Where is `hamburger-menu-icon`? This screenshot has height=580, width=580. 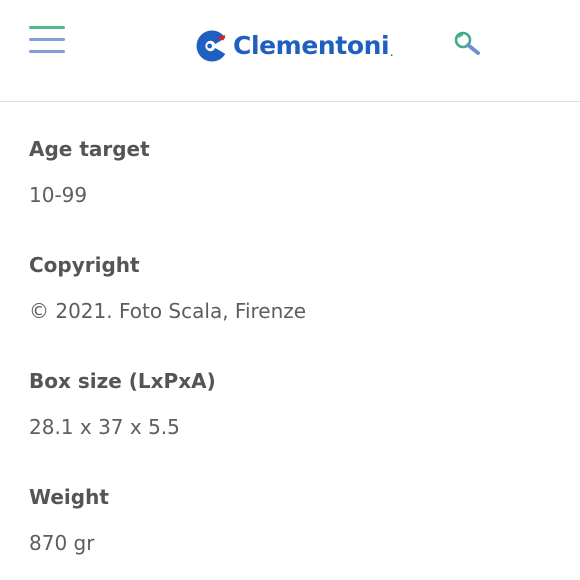
hamburger-menu-icon is located at coordinates (47, 27).